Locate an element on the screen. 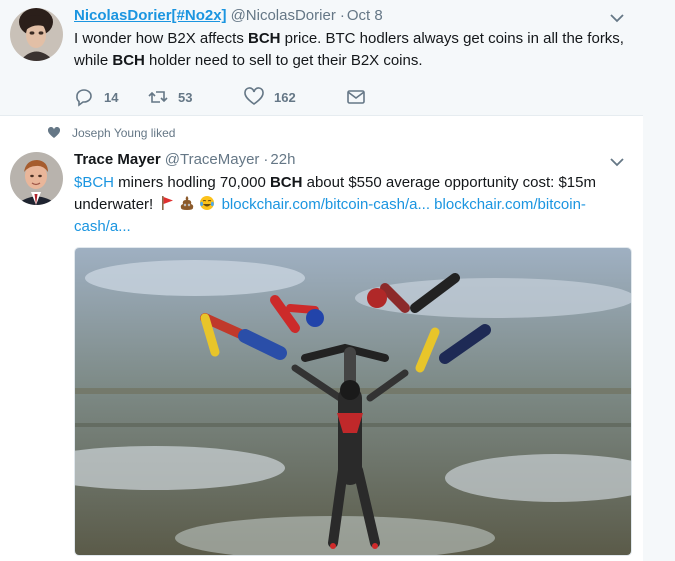 This screenshot has width=675, height=561. liked-context: Joseph Young liked is located at coordinates (111, 133).